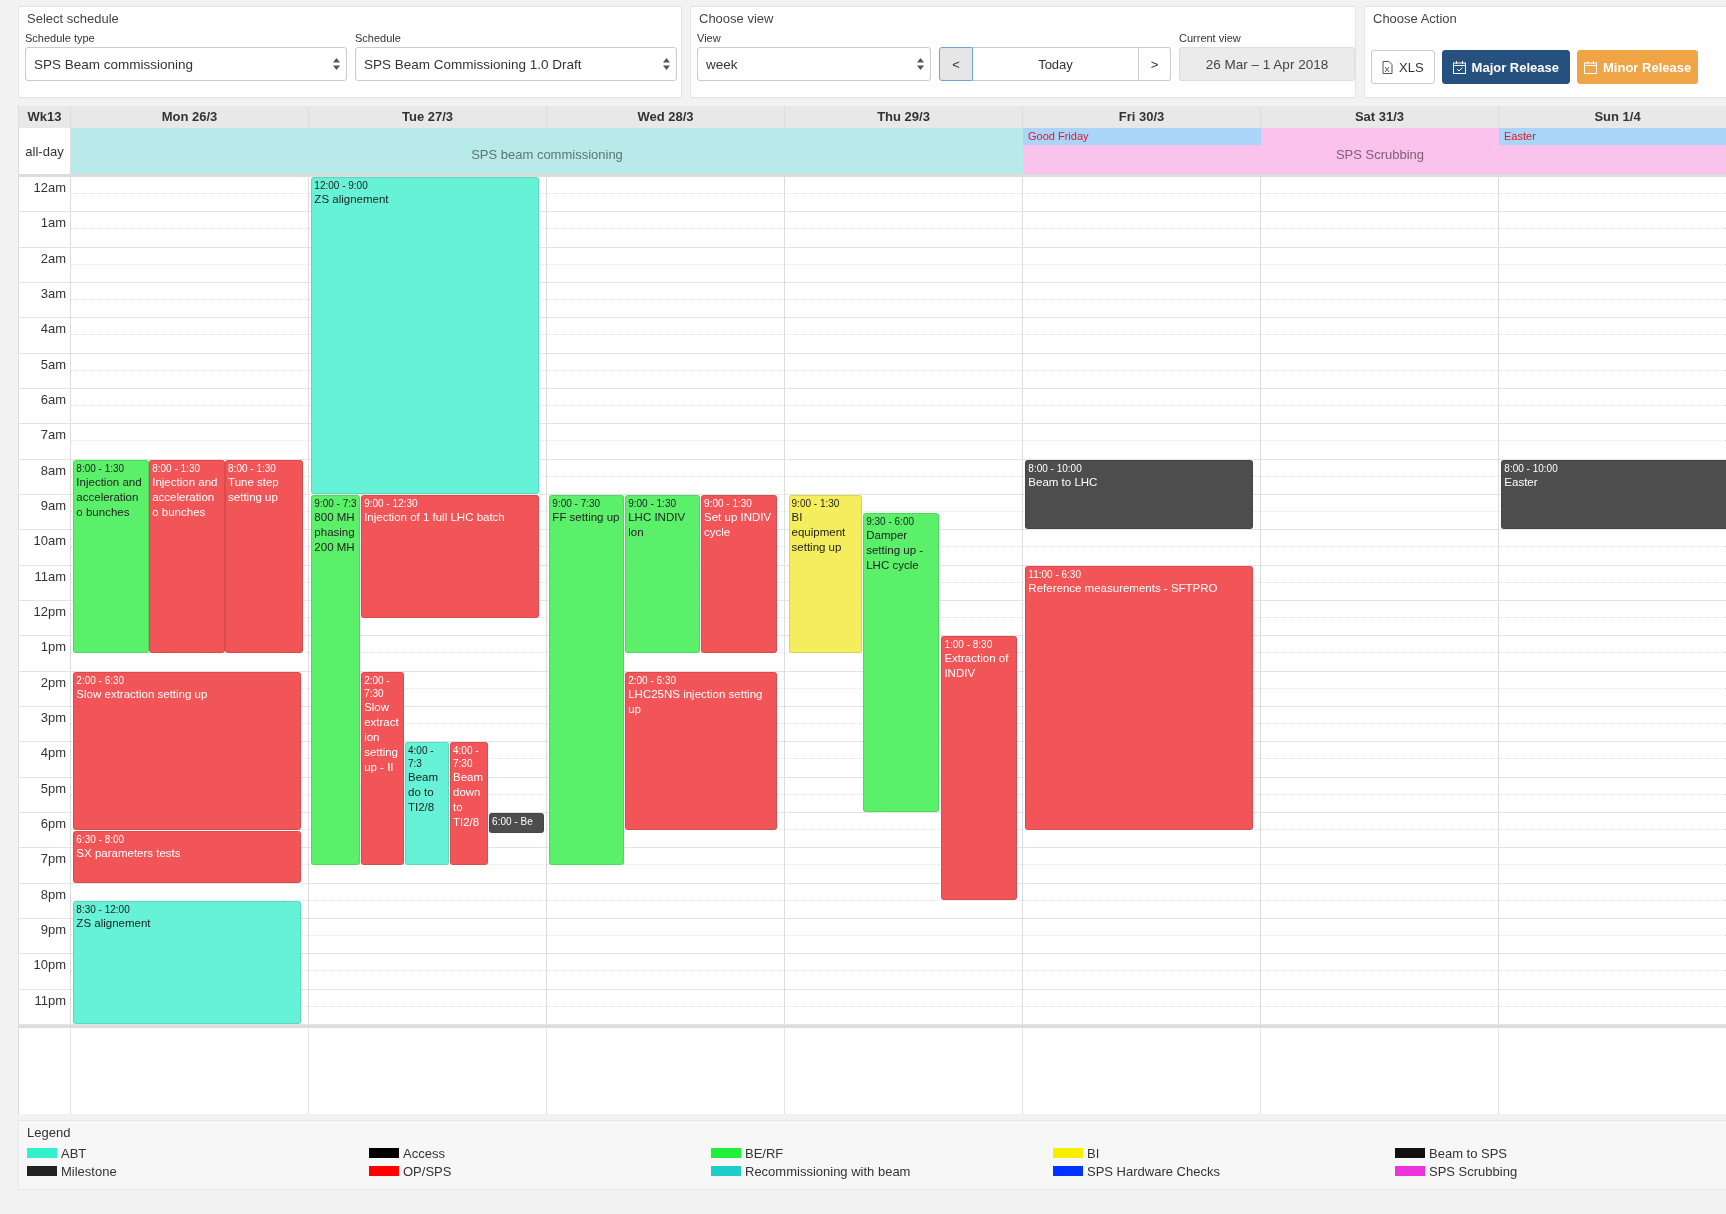  I want to click on panel-title: Select schedule, so click(73, 18).